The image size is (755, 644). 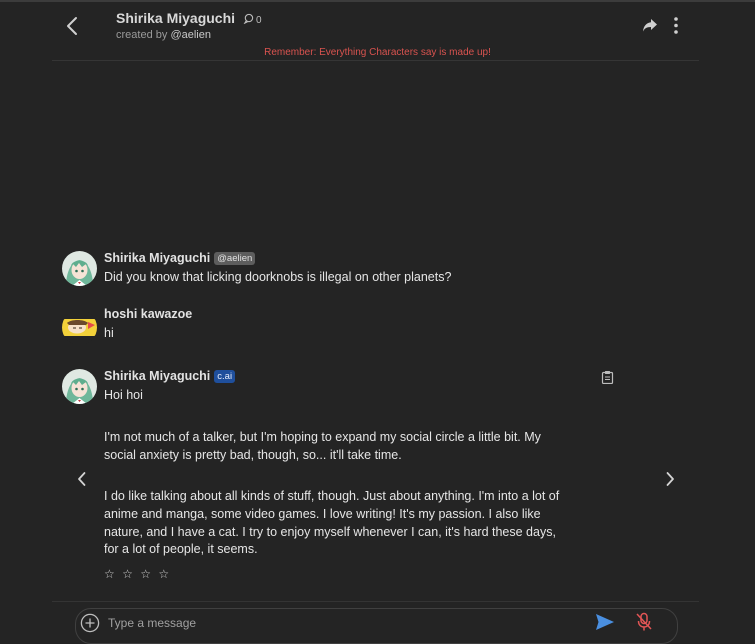 I want to click on mic-off-icon, so click(x=644, y=621).